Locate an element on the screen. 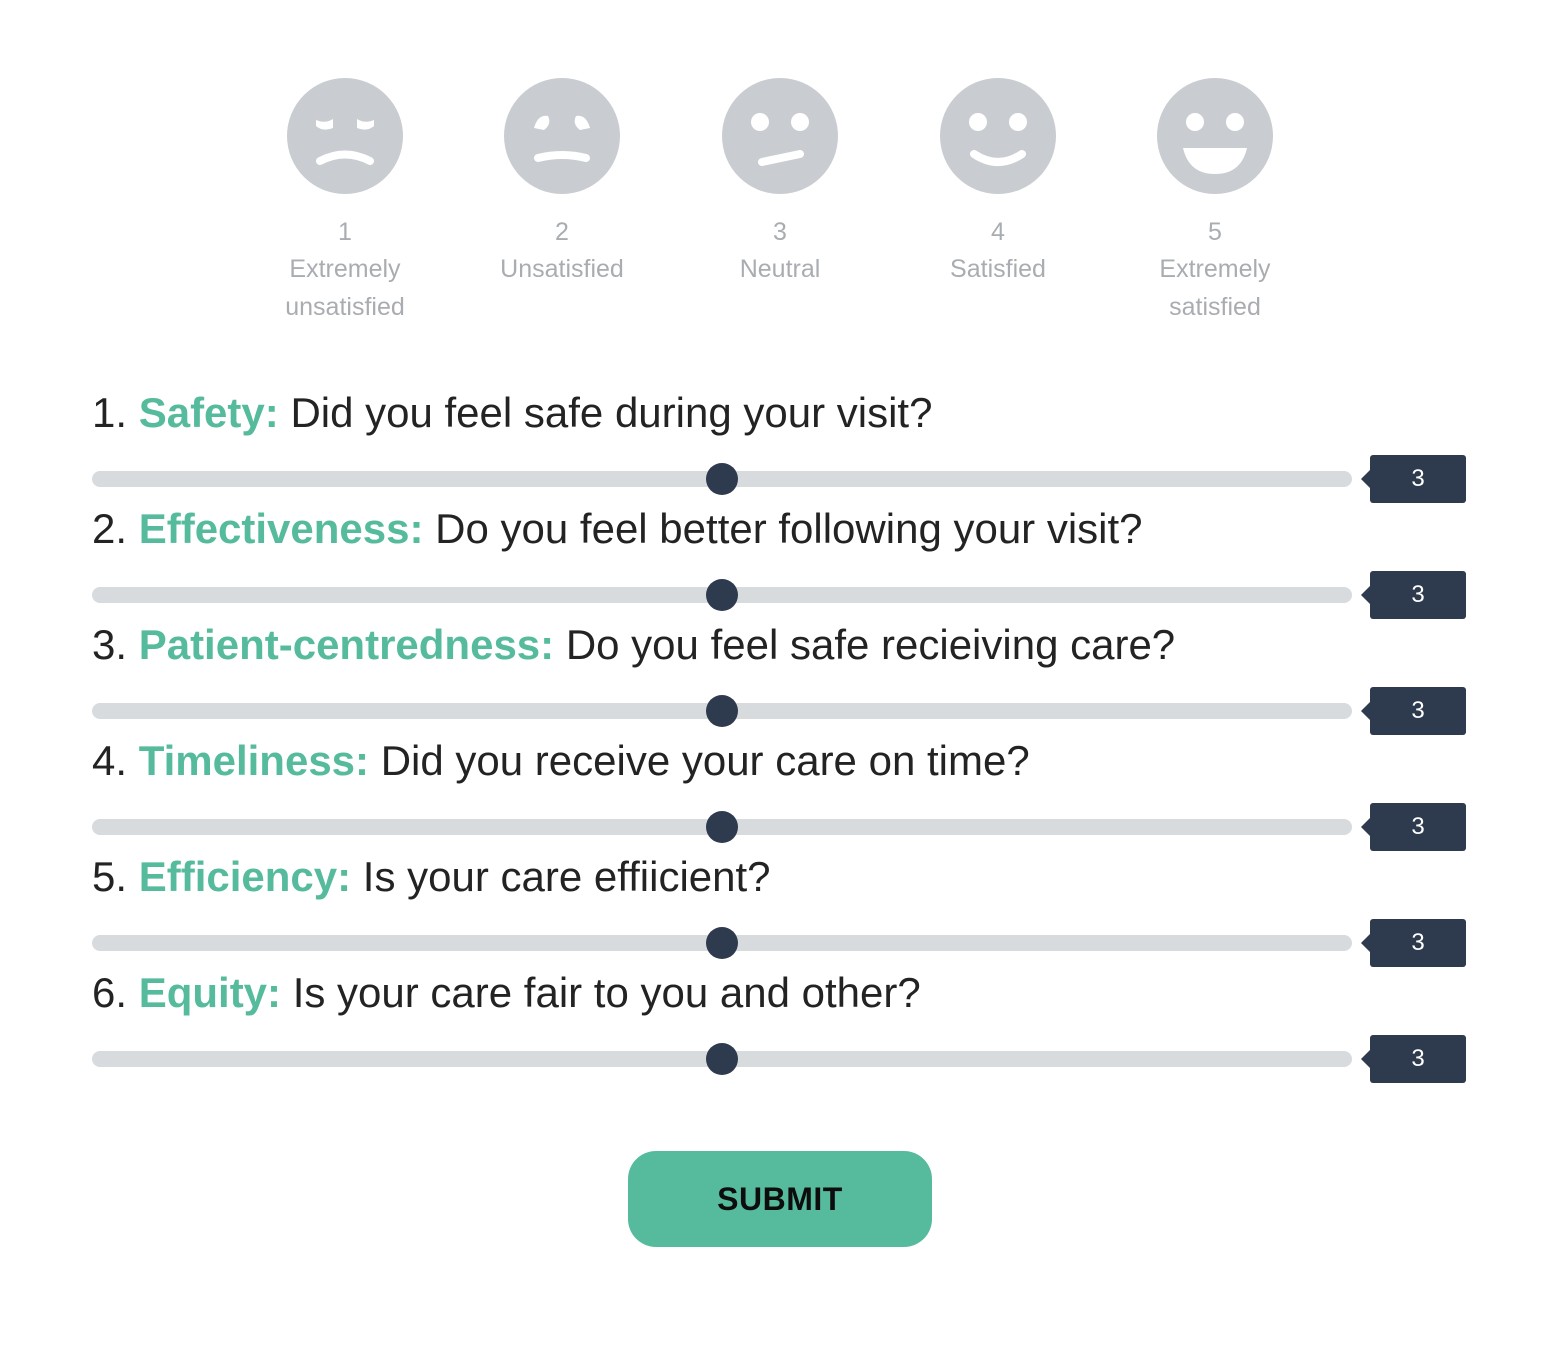 The height and width of the screenshot is (1356, 1566). question-prompt: Do you feel safe recieiving care? is located at coordinates (870, 644).